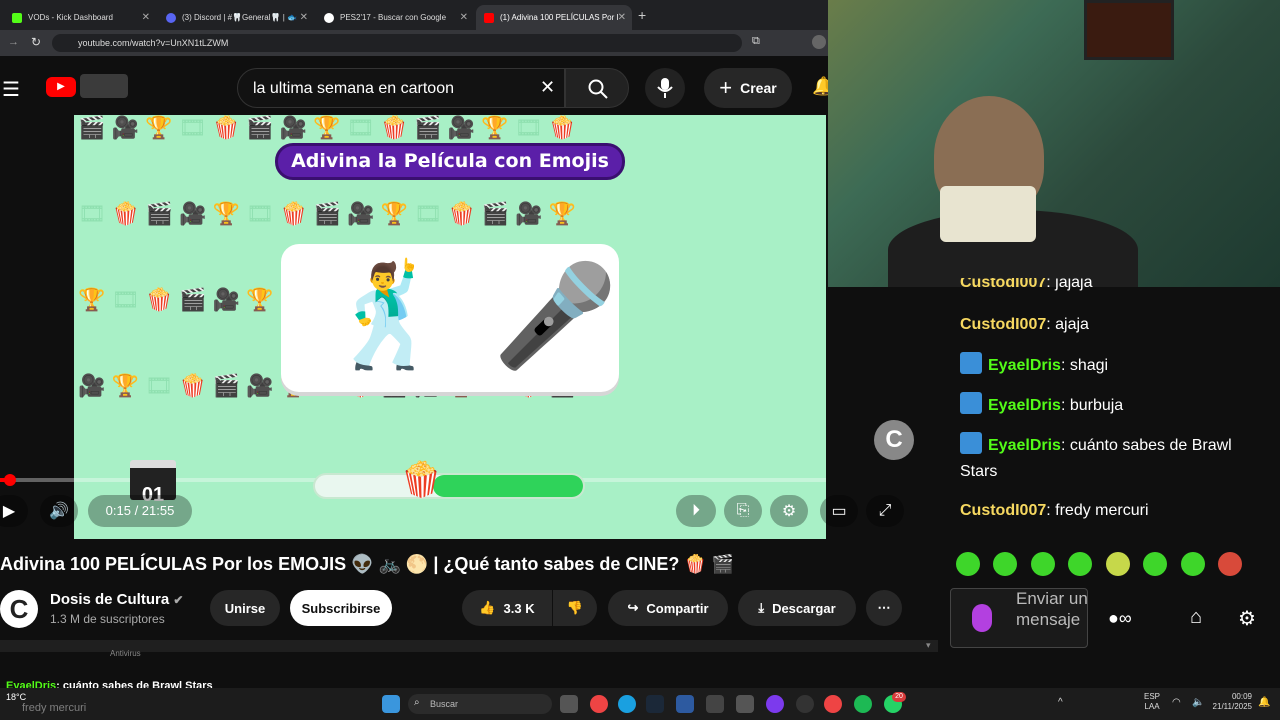 This screenshot has height=720, width=1280. Describe the element at coordinates (1054, 143) in the screenshot. I see `webcam-feed` at that location.